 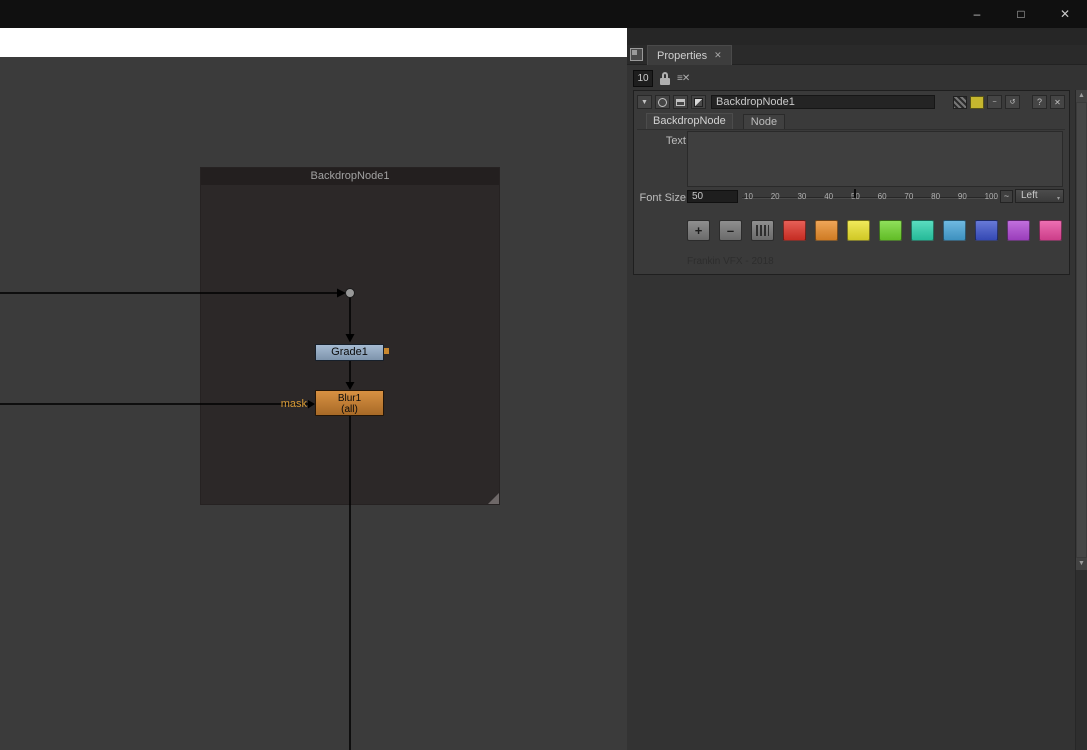 What do you see at coordinates (977, 102) in the screenshot?
I see `yellow-swatch-icon` at bounding box center [977, 102].